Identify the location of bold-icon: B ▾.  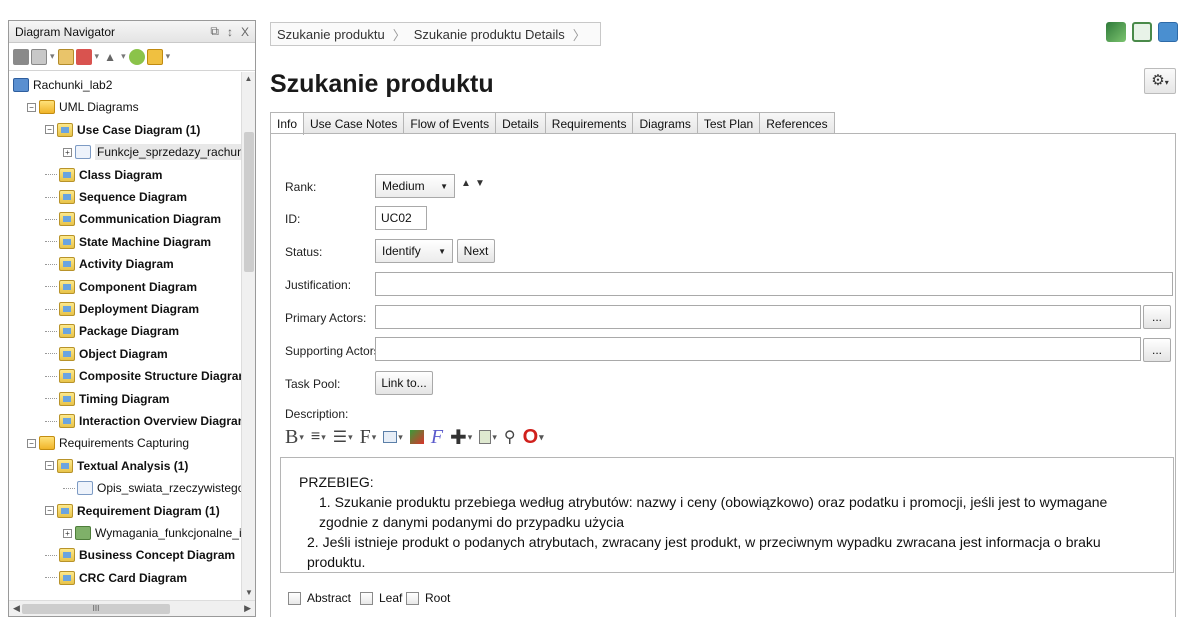
(294, 437).